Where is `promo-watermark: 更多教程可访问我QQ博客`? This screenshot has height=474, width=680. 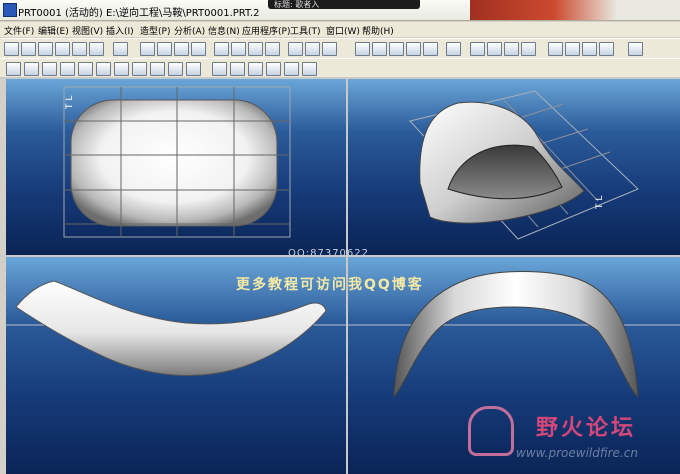
promo-watermark: 更多教程可访问我QQ博客 is located at coordinates (330, 285).